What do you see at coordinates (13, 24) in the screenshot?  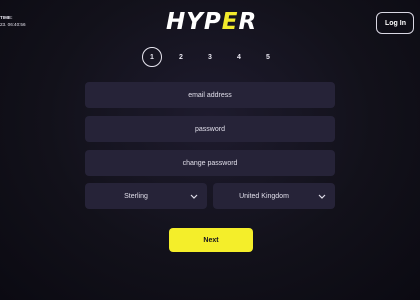 I see `time-value: 23. 06:40:56` at bounding box center [13, 24].